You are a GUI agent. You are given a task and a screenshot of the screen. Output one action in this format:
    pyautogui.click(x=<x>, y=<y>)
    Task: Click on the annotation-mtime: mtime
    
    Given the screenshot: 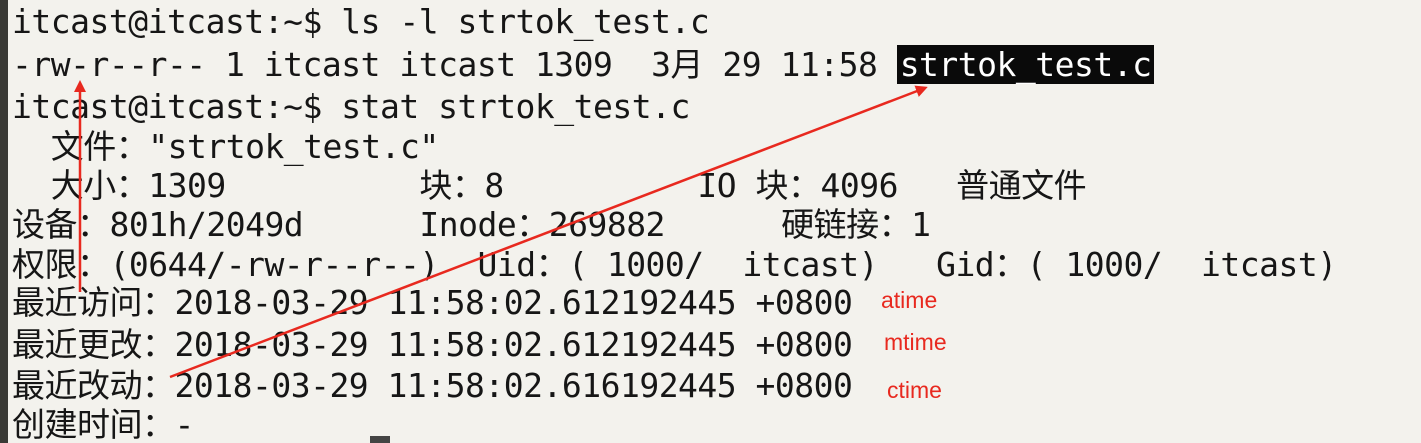 What is the action you would take?
    pyautogui.click(x=915, y=342)
    